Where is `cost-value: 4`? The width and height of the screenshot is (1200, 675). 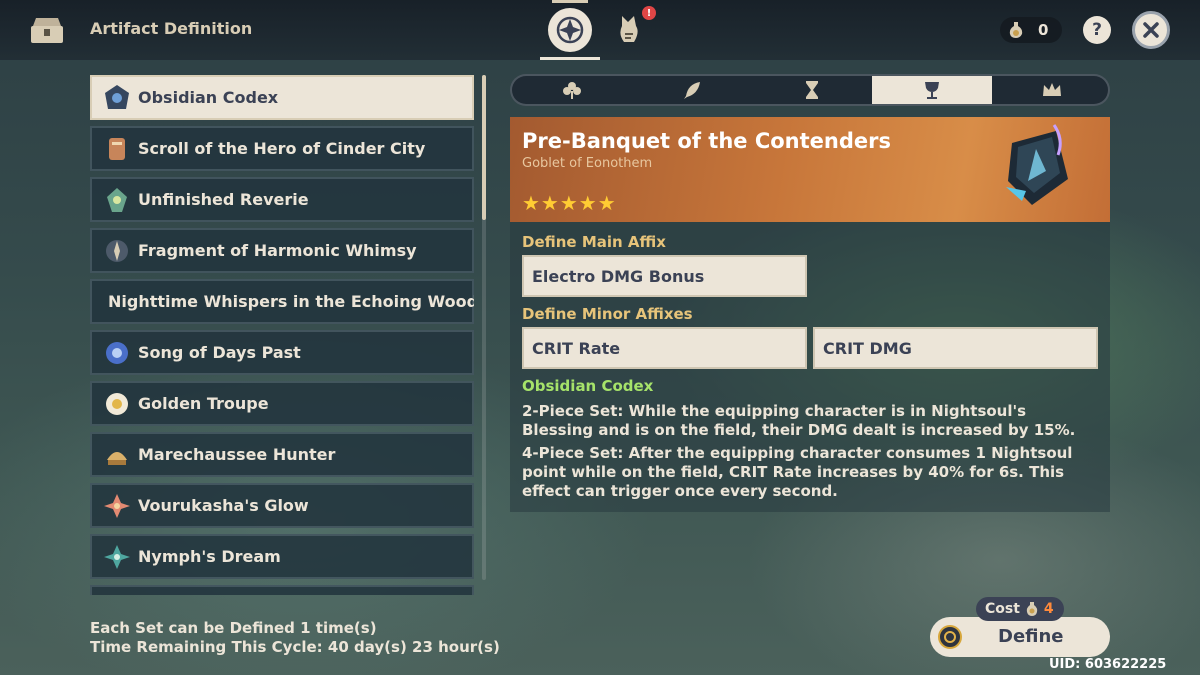 cost-value: 4 is located at coordinates (1048, 609).